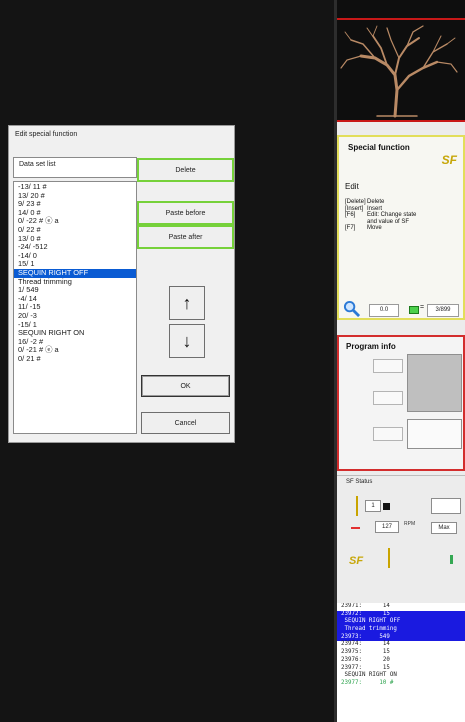  Describe the element at coordinates (185, 213) in the screenshot. I see `paste-before-button: Paste before` at that location.